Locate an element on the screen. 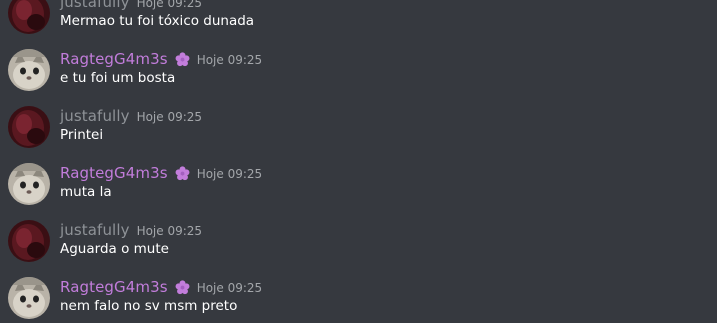 The width and height of the screenshot is (717, 323). message-text: Aguarda o mute is located at coordinates (114, 249).